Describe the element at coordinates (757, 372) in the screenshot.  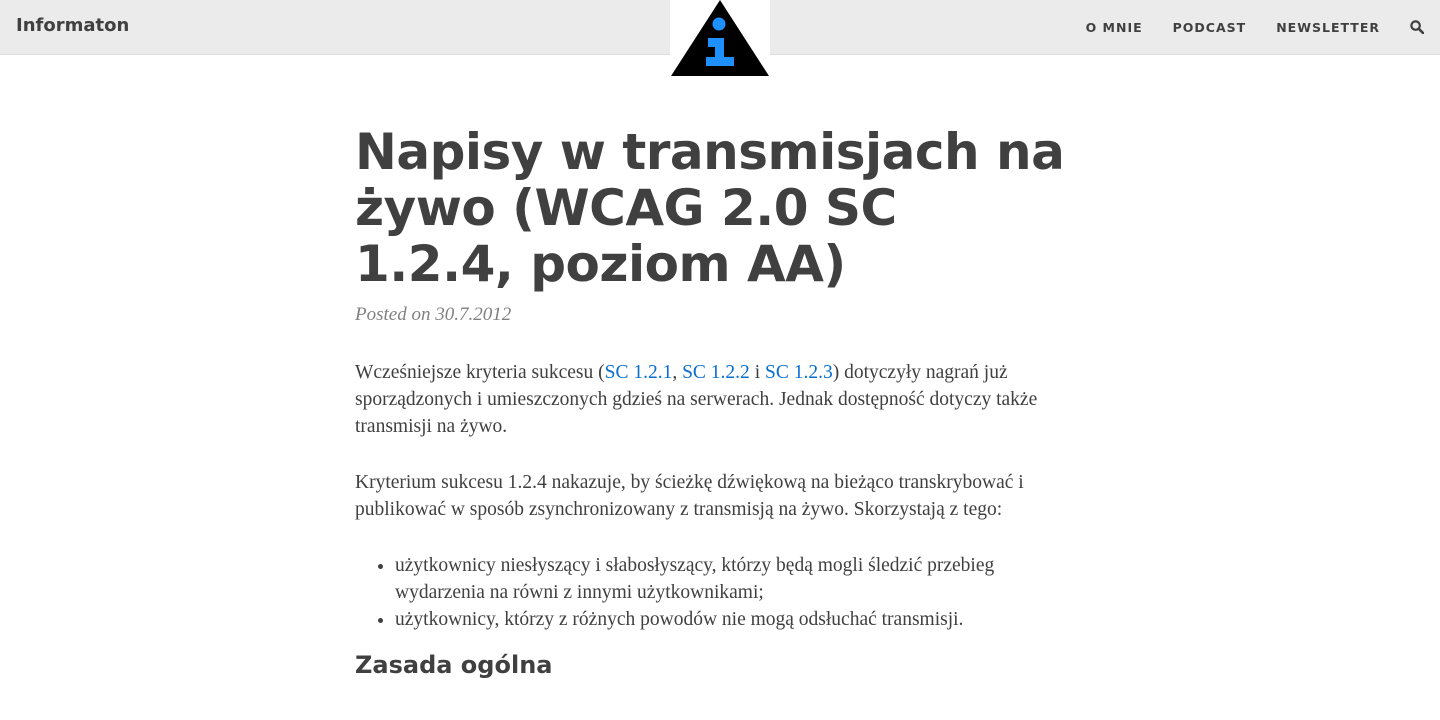
I see `intro-sep-2: i` at that location.